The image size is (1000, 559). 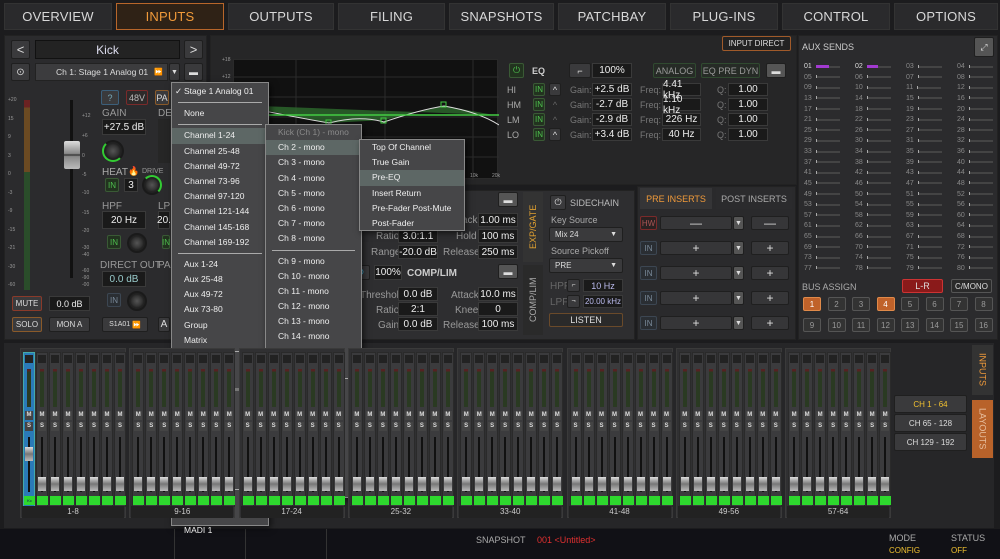 I want to click on sidechain-power-icon: ⏻, so click(x=558, y=202).